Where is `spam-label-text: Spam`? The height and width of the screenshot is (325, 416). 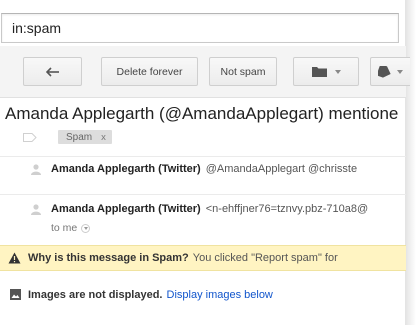
spam-label-text: Spam is located at coordinates (79, 137).